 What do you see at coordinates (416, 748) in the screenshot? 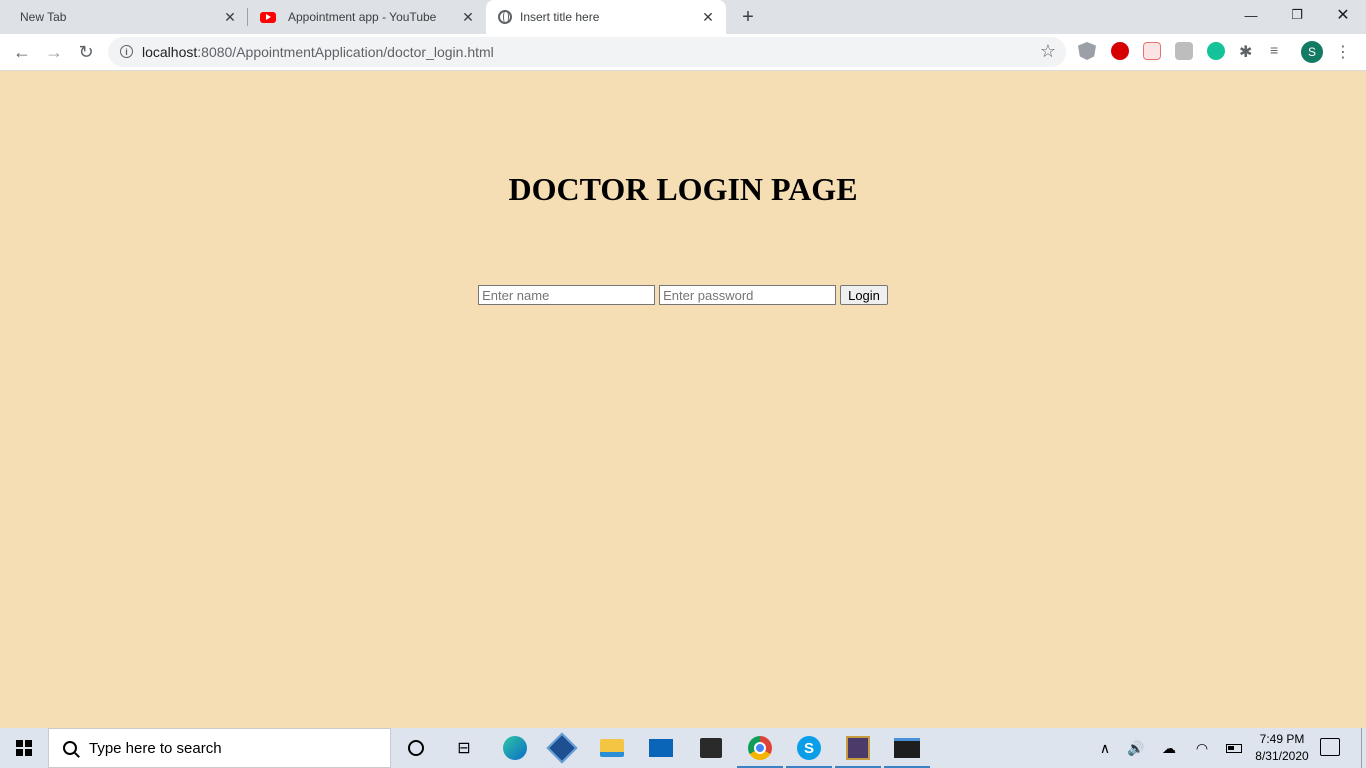
I see `cortana-icon` at bounding box center [416, 748].